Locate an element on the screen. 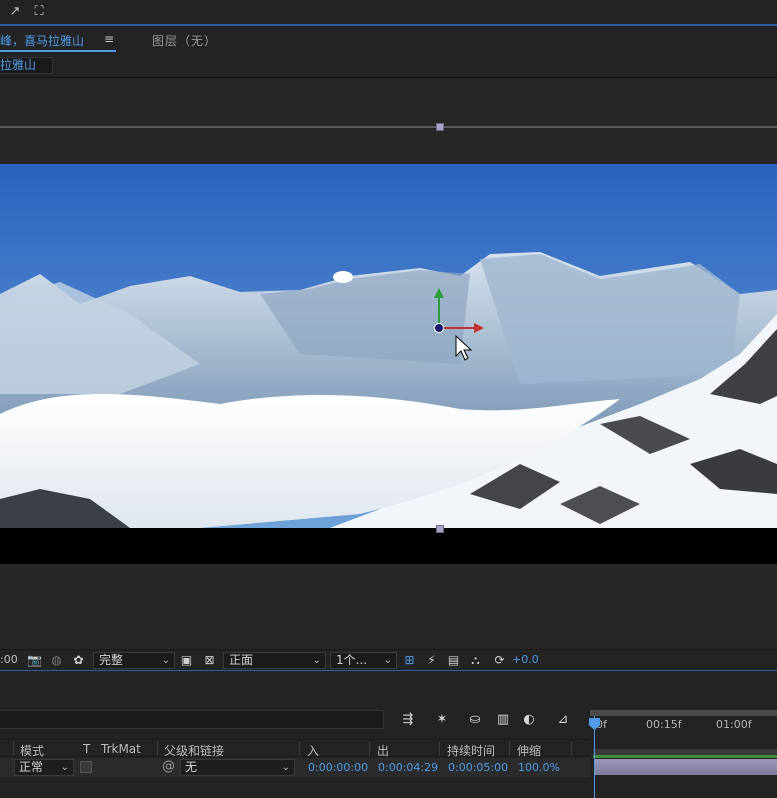 The width and height of the screenshot is (777, 798). resolution-value: 完整 is located at coordinates (111, 660).